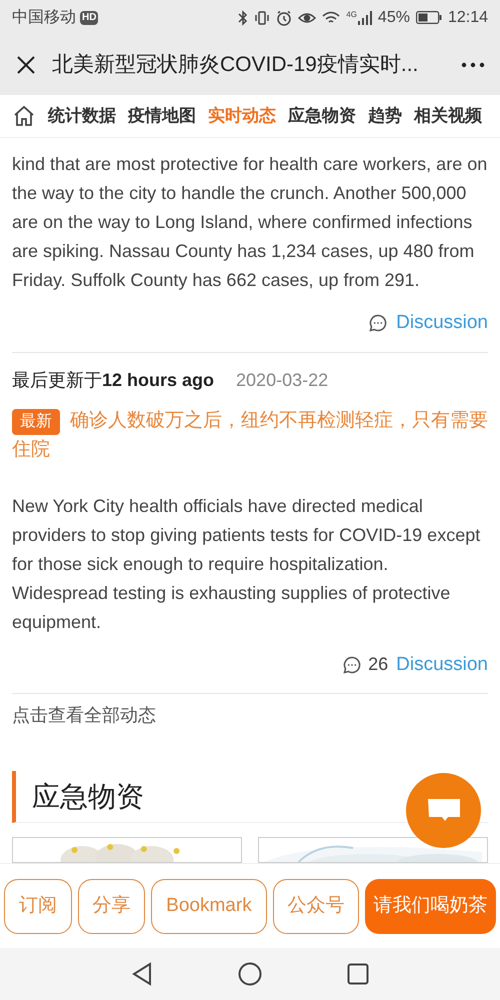 Image resolution: width=500 pixels, height=1000 pixels. Describe the element at coordinates (162, 116) in the screenshot. I see `nav-tab: 疫情地图` at that location.